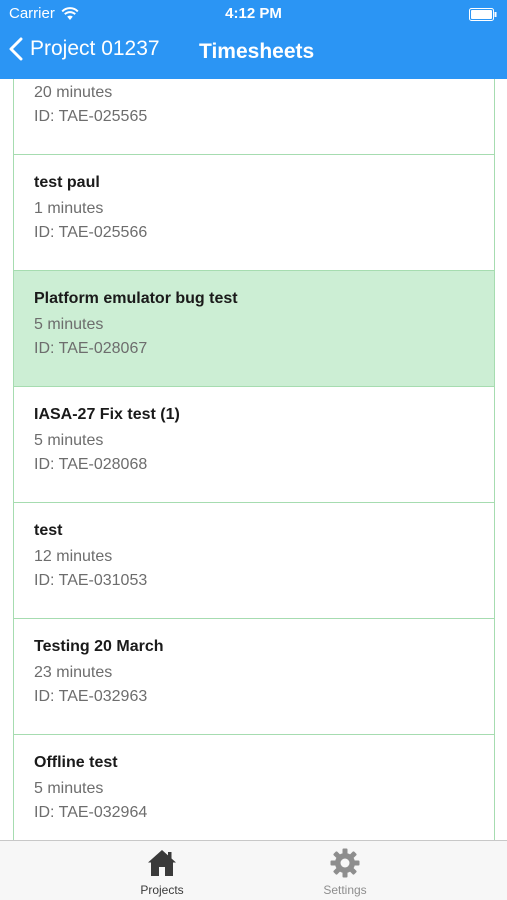 The image size is (507, 900). Describe the element at coordinates (73, 672) in the screenshot. I see `timesheet-duration: 23 minutes` at that location.